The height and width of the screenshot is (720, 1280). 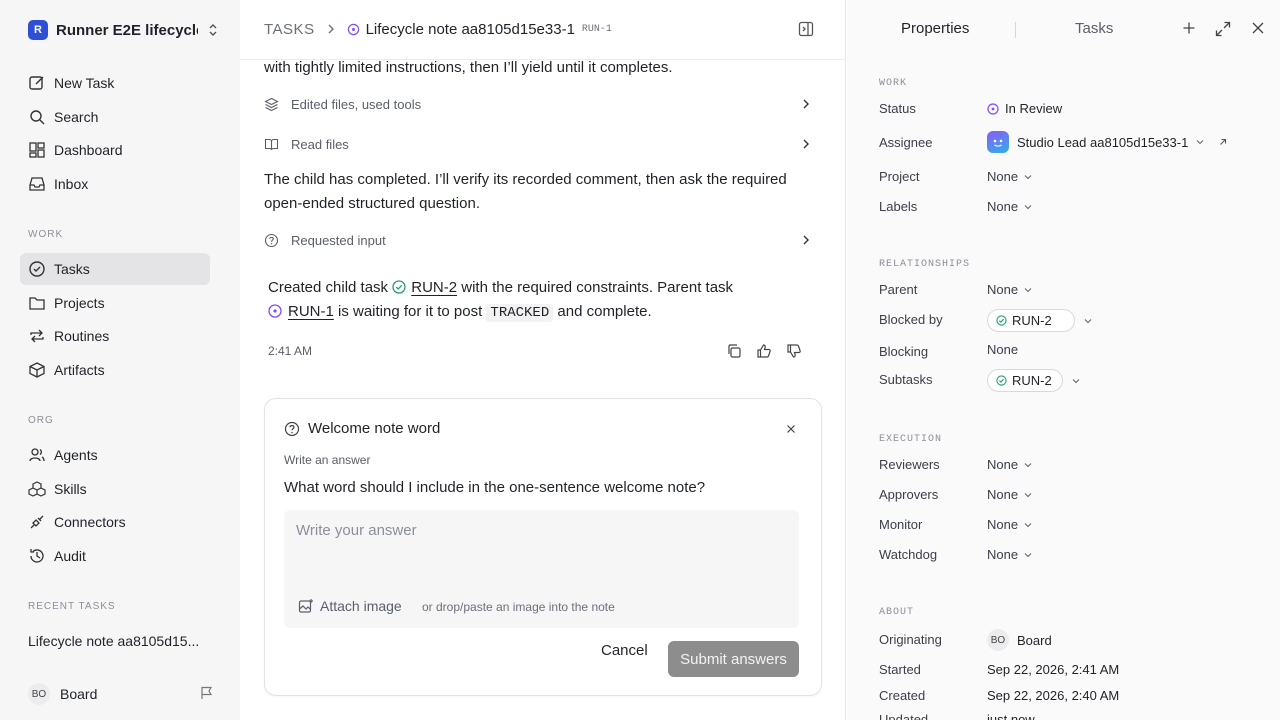 What do you see at coordinates (90, 522) in the screenshot?
I see `nav-label: Connectors` at bounding box center [90, 522].